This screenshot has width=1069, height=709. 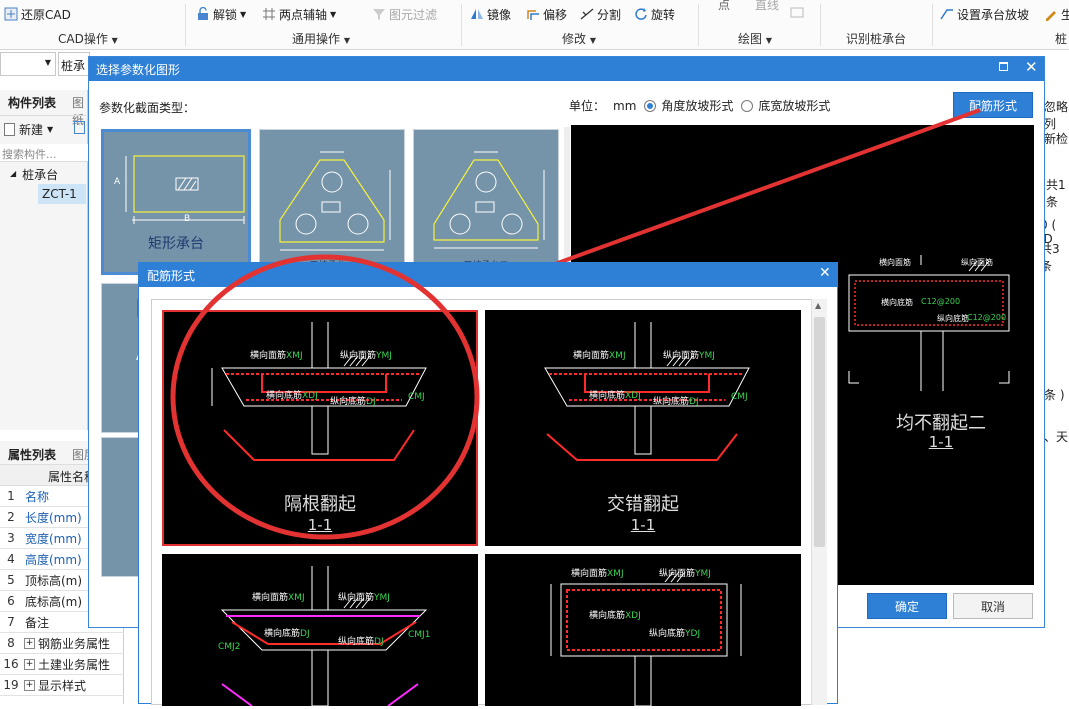 I want to click on annotation-circle, so click(x=325, y=397).